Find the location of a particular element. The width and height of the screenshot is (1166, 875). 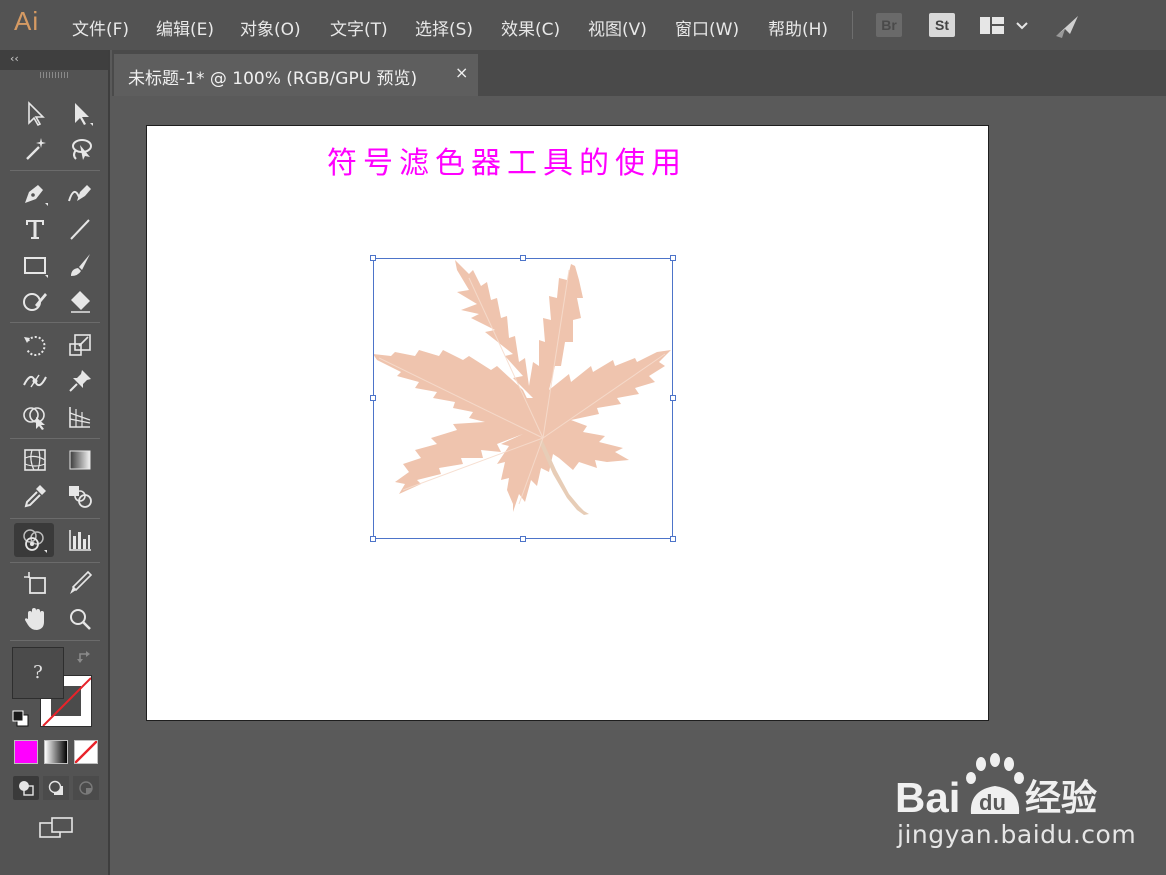

bridge-button: Br is located at coordinates (889, 25).